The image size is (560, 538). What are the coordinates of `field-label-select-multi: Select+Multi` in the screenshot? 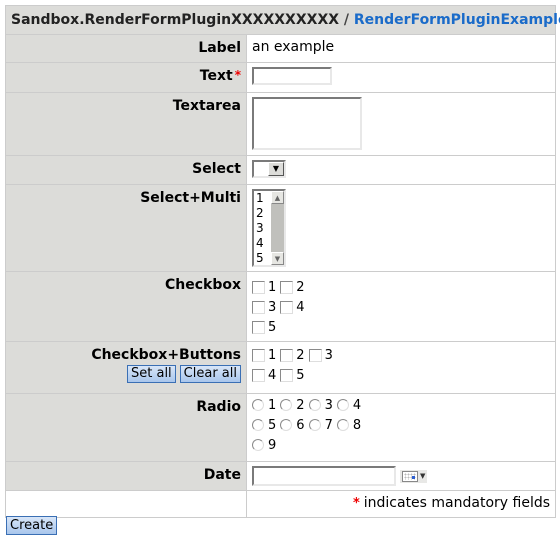 It's located at (126, 228).